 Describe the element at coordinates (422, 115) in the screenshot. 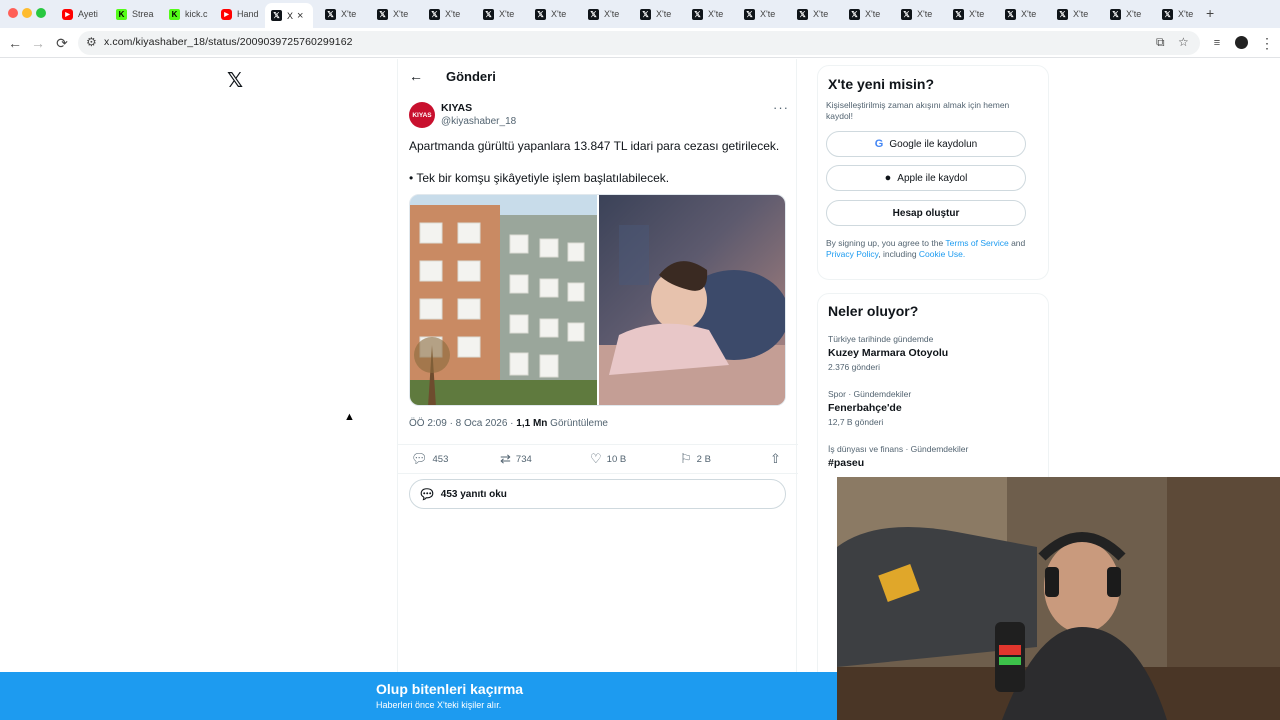

I see `author-avatar: KIYAS` at that location.